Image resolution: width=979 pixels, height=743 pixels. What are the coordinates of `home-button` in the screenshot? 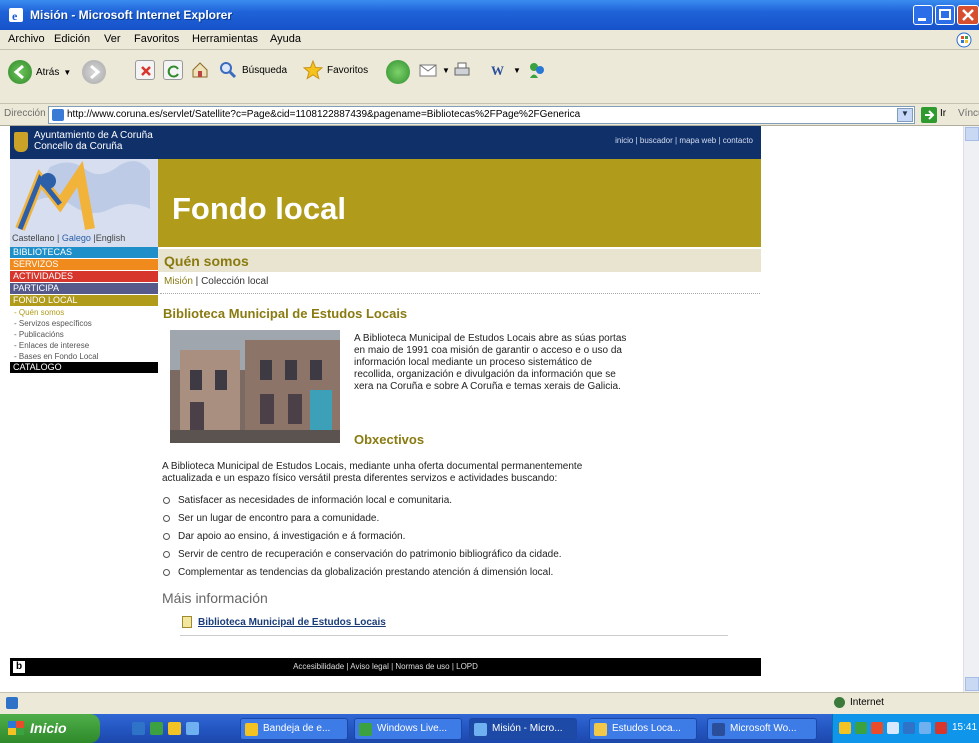 It's located at (200, 70).